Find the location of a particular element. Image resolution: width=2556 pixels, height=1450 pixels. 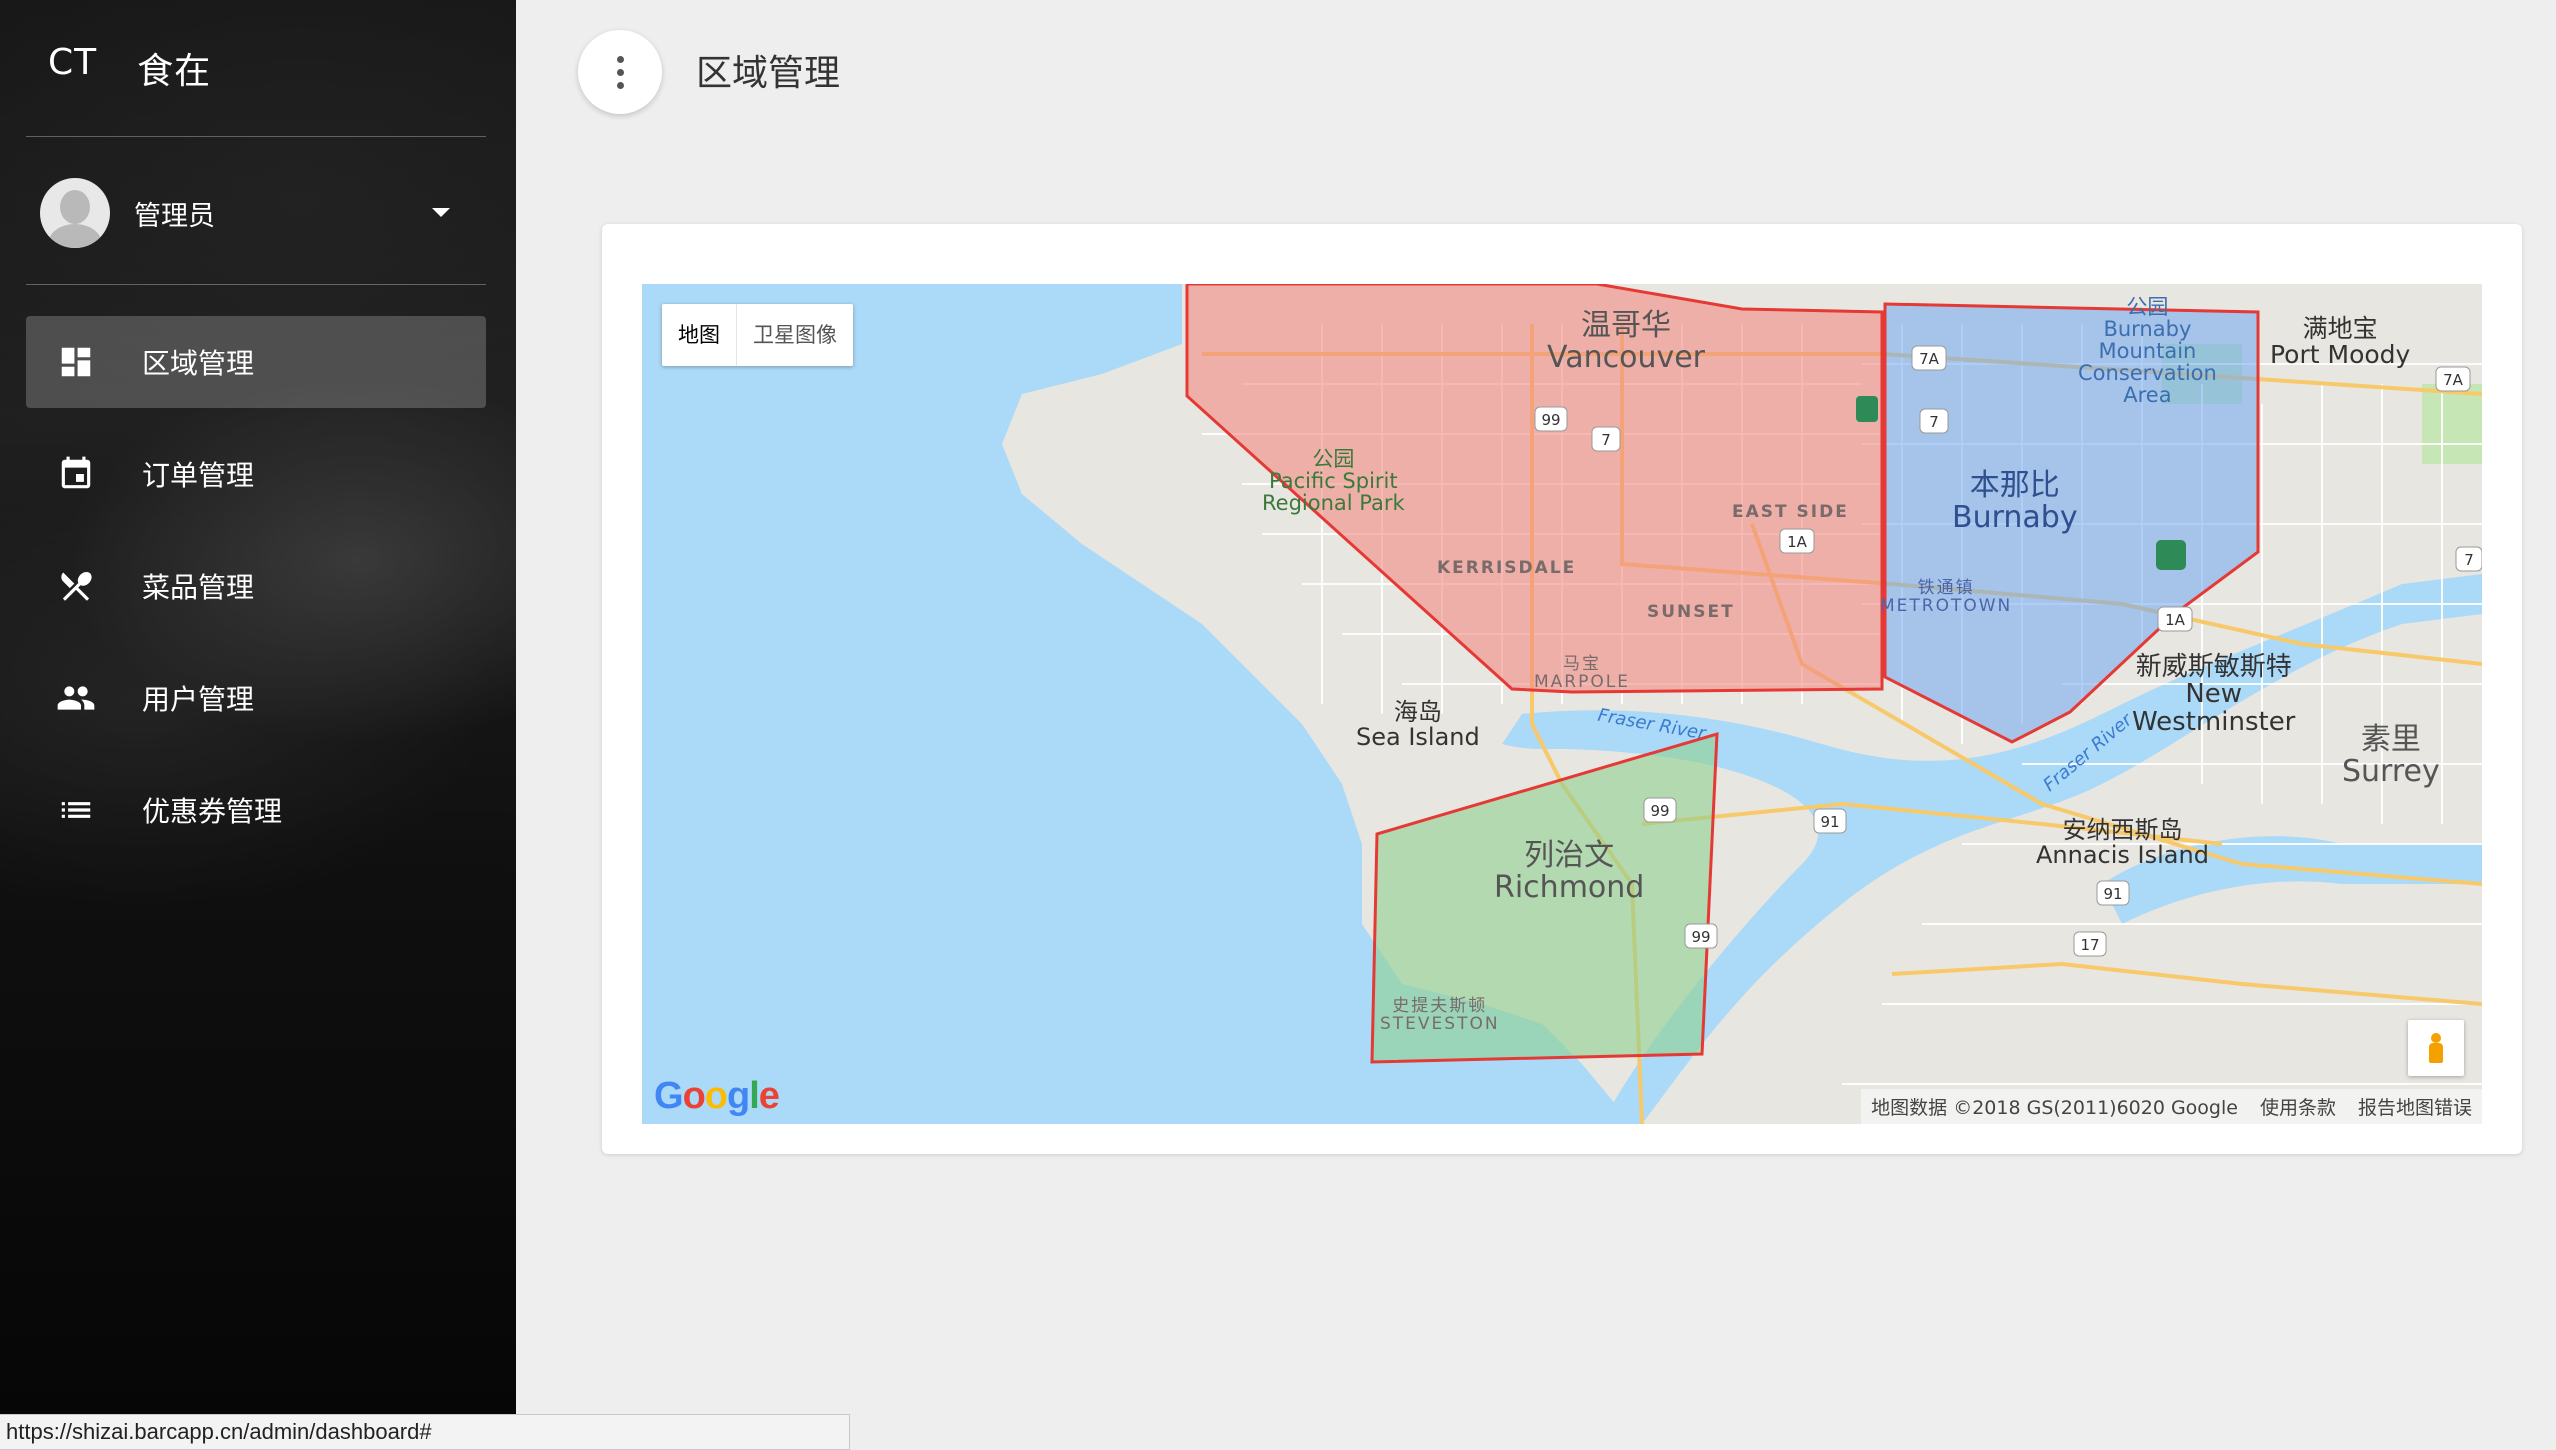

label-new-west-cn: 新威斯敏斯特 is located at coordinates (2213, 667).